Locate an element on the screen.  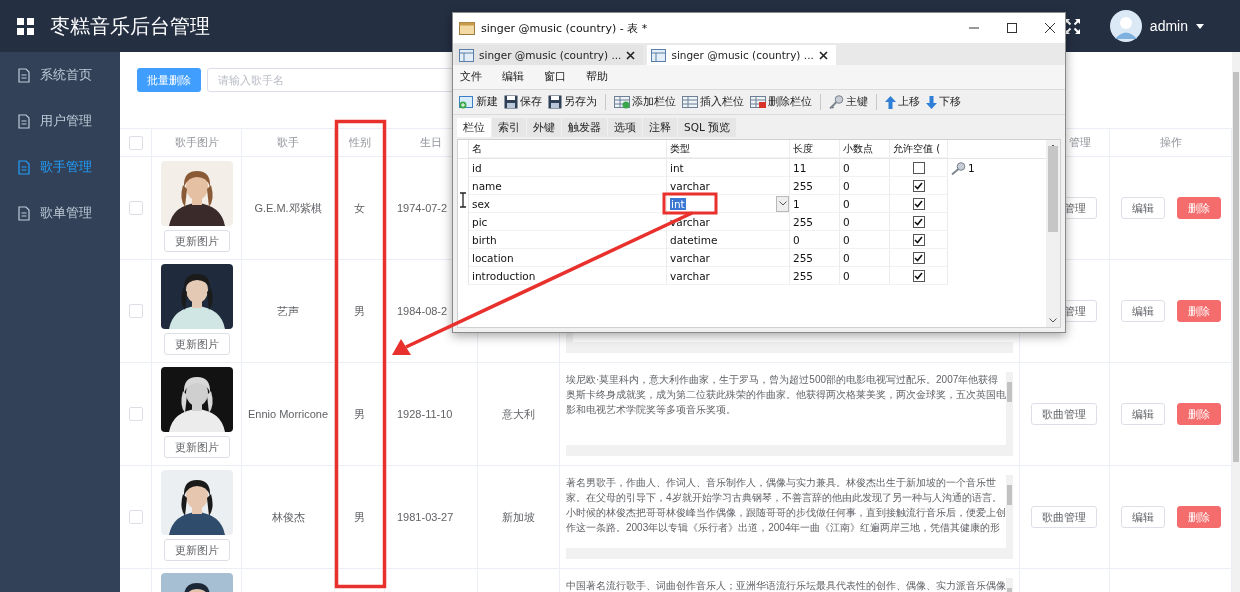
gender-text: 女 is located at coordinates (359, 208).